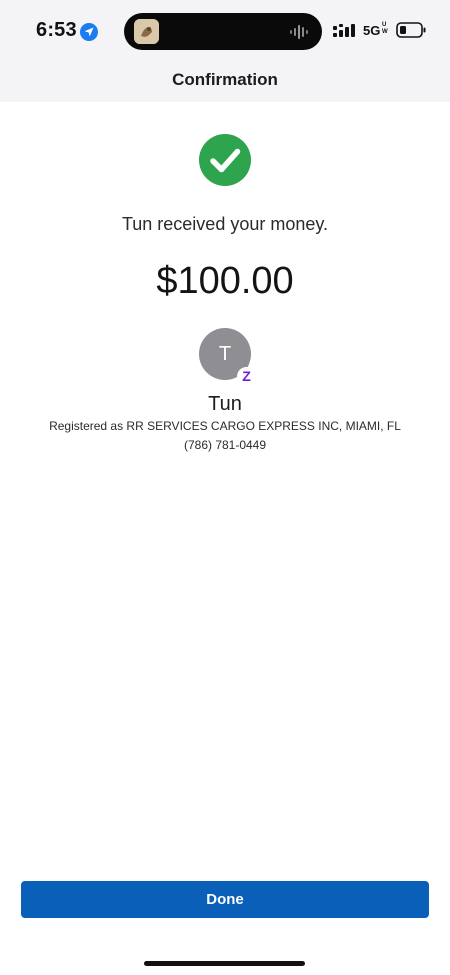  I want to click on dynamic-island, so click(223, 31).